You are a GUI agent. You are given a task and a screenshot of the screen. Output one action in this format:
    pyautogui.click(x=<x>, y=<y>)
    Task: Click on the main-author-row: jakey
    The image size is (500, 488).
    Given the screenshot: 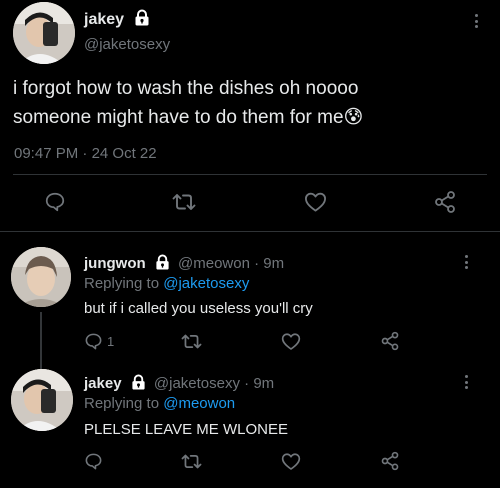 What is the action you would take?
    pyautogui.click(x=117, y=19)
    